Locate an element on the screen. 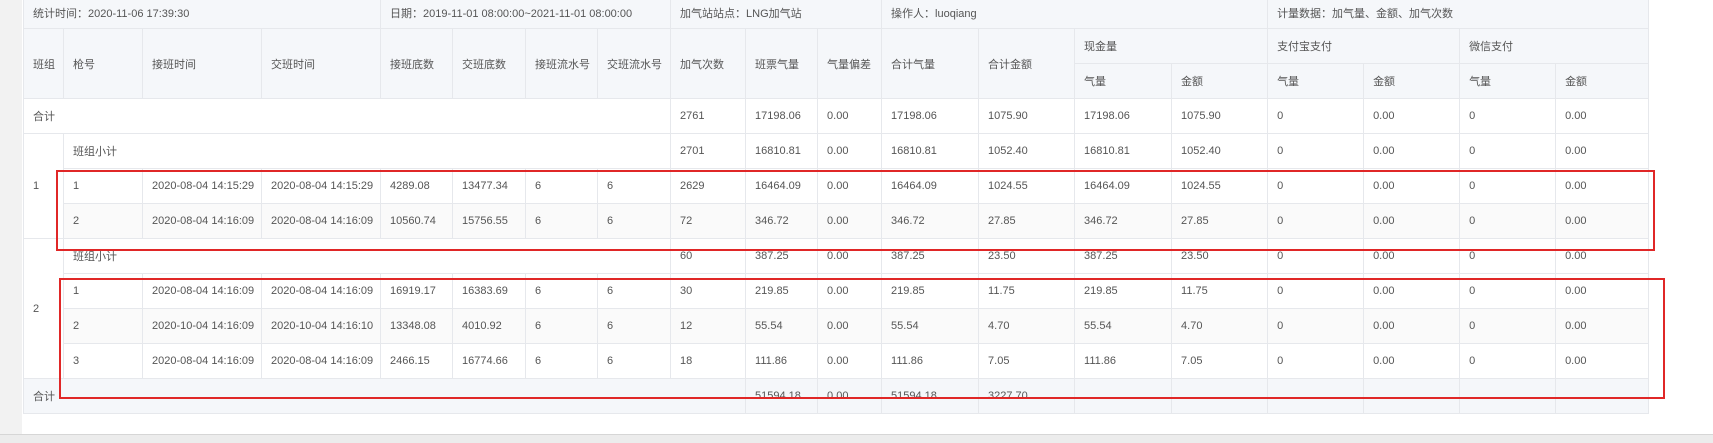 The height and width of the screenshot is (443, 1713). cell-fill-count: 30 is located at coordinates (708, 291).